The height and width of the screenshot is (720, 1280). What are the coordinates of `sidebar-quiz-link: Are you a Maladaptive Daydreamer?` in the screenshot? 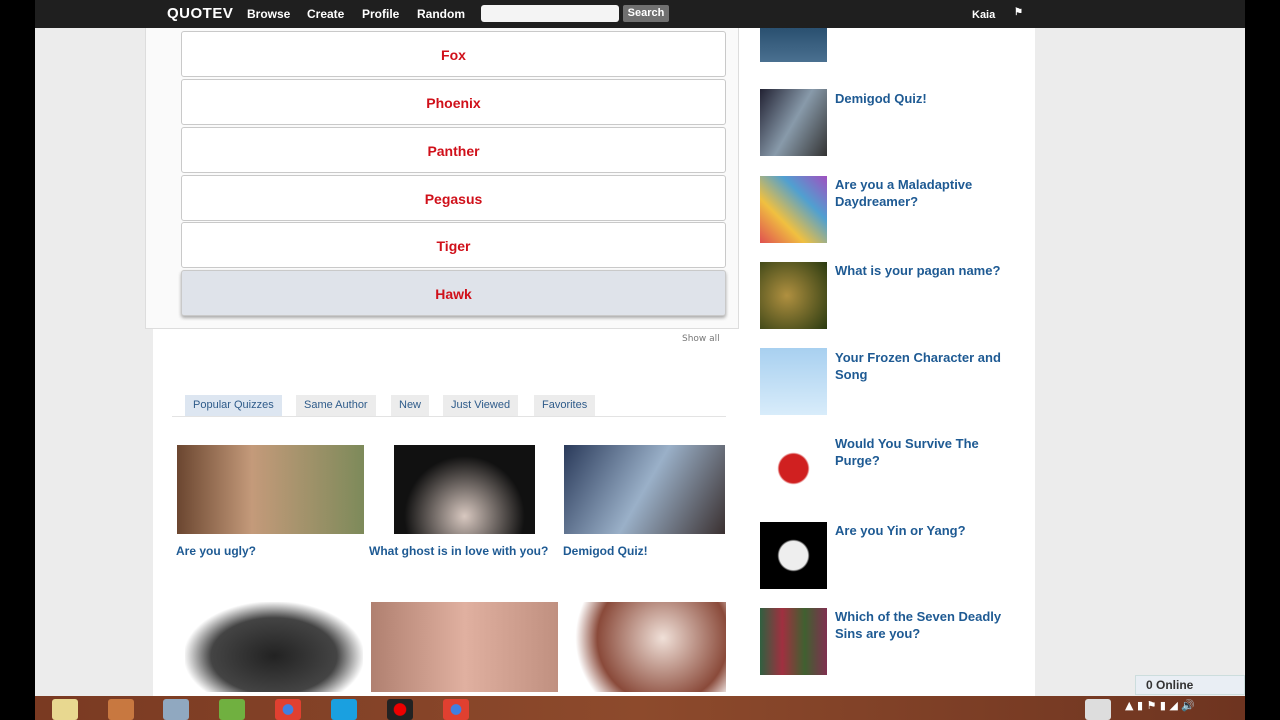 It's located at (930, 193).